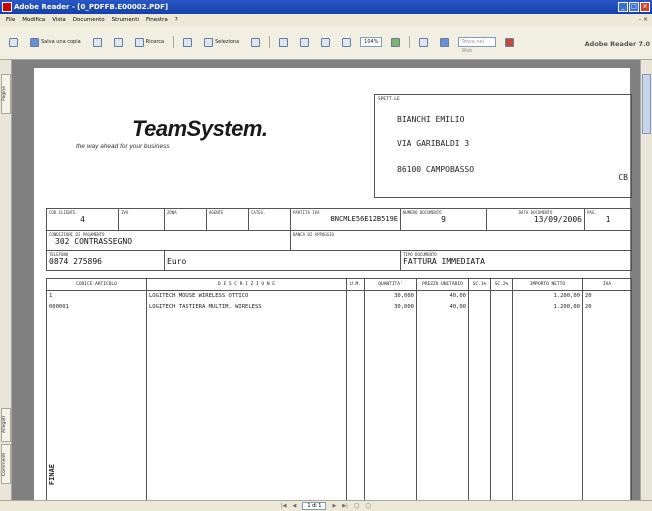 The height and width of the screenshot is (511, 652). What do you see at coordinates (443, 219) in the screenshot?
I see `num-doc-cell: NUMERO DOCUMENTO 9` at bounding box center [443, 219].